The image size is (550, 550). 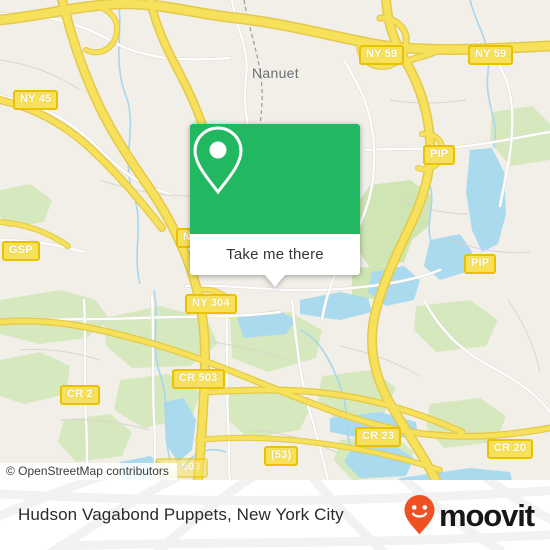 I want to click on take-me-there-label: Take me there, so click(x=275, y=254).